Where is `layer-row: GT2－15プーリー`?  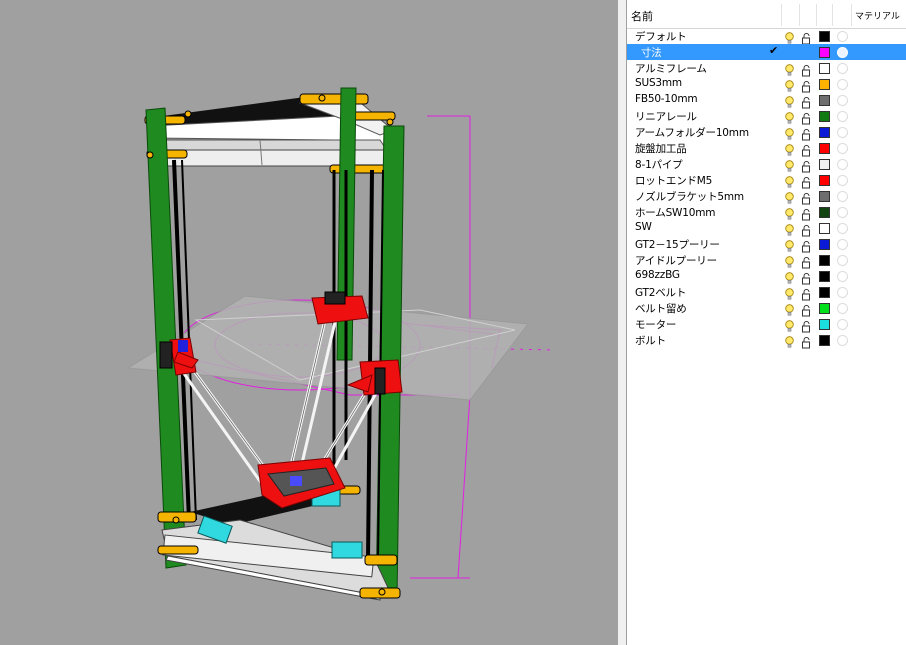 layer-row: GT2－15プーリー is located at coordinates (766, 244).